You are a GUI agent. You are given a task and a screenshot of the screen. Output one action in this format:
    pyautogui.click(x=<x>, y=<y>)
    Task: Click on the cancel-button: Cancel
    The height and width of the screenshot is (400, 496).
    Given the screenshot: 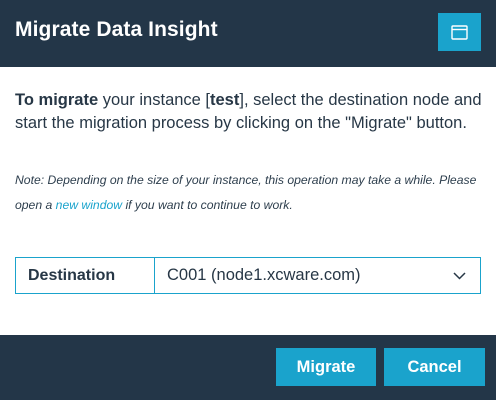 What is the action you would take?
    pyautogui.click(x=434, y=367)
    